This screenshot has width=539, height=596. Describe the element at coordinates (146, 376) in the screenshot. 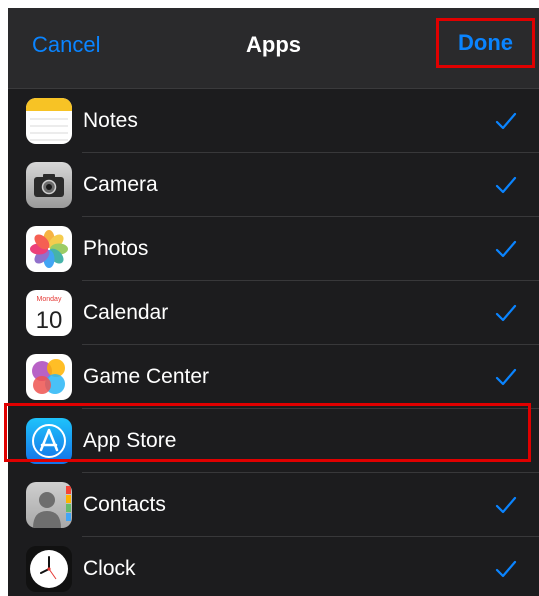

I see `app-name: Game Center` at that location.